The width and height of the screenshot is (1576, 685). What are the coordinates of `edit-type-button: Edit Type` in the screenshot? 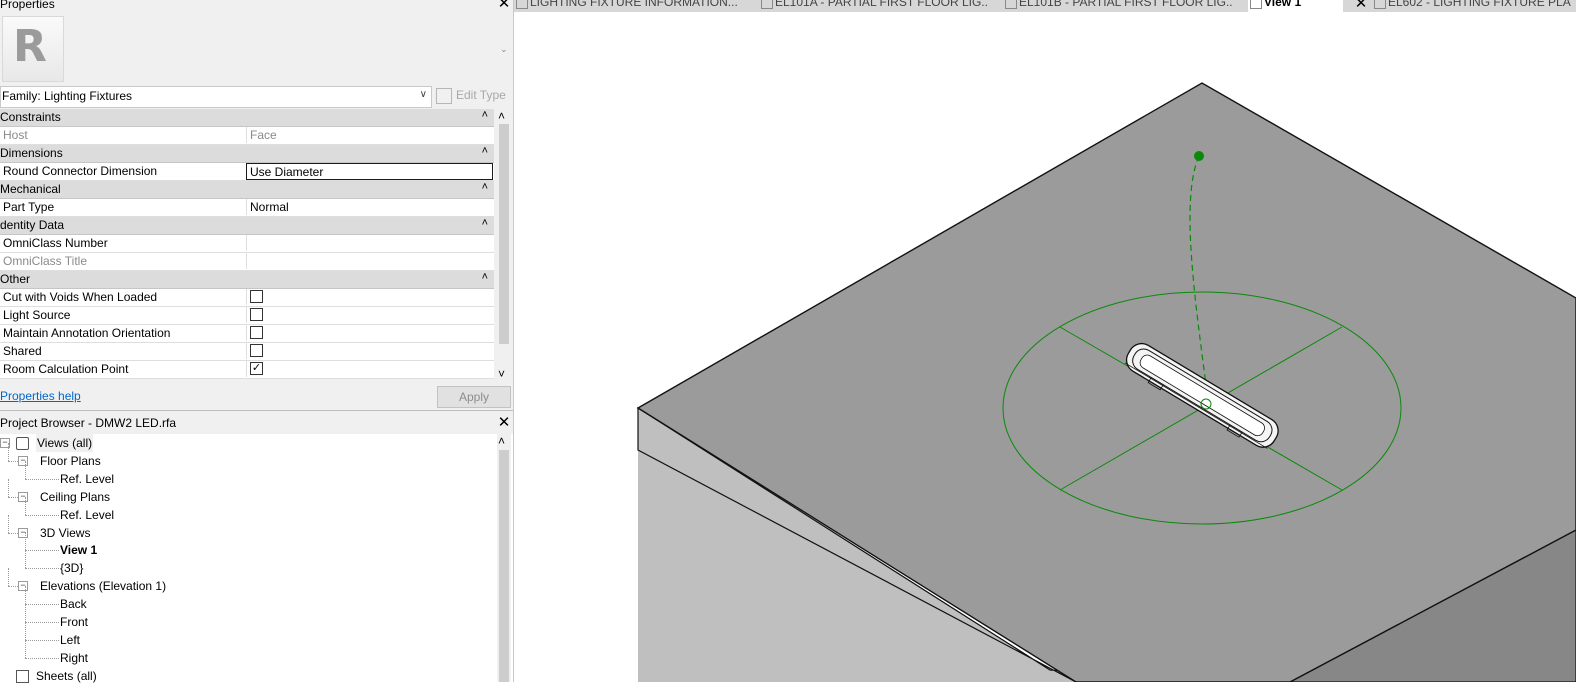 It's located at (472, 96).